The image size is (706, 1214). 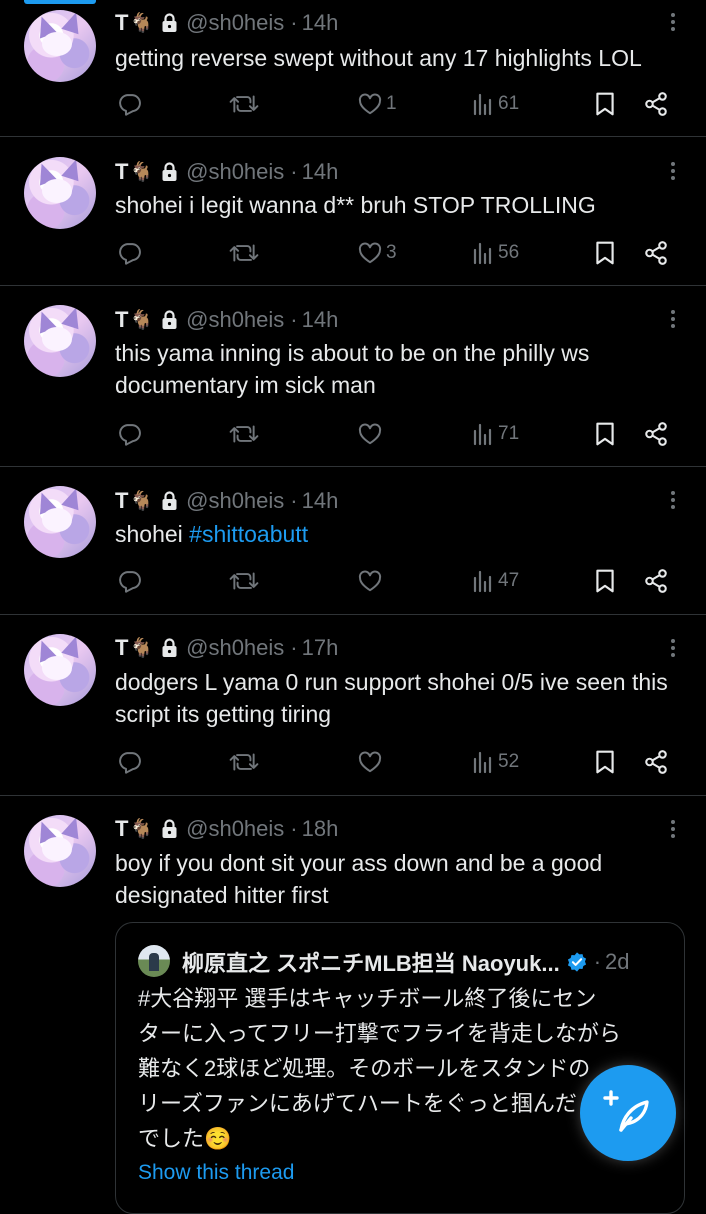 I want to click on bookmark-icon, so click(x=605, y=253).